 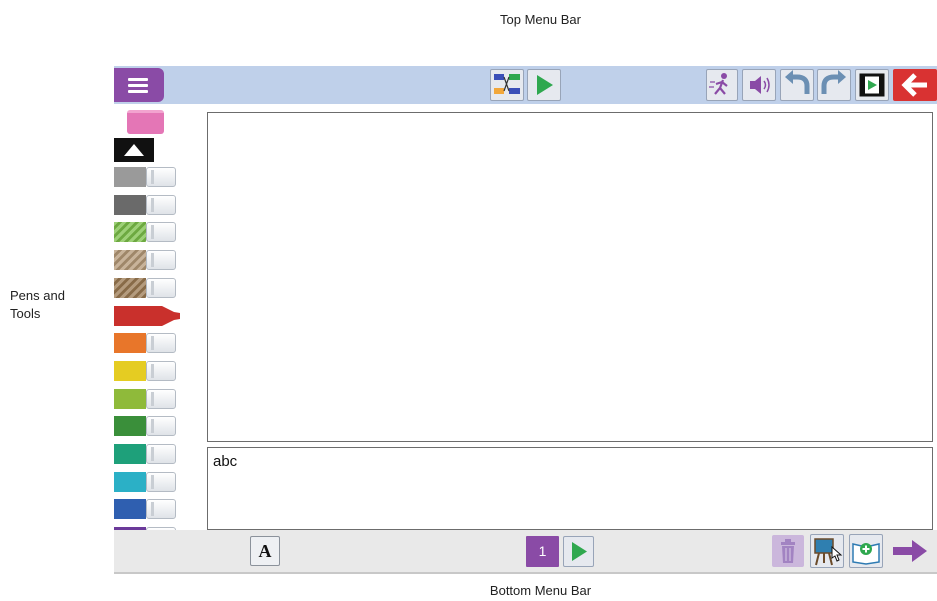 I want to click on pen-teal, so click(x=147, y=454).